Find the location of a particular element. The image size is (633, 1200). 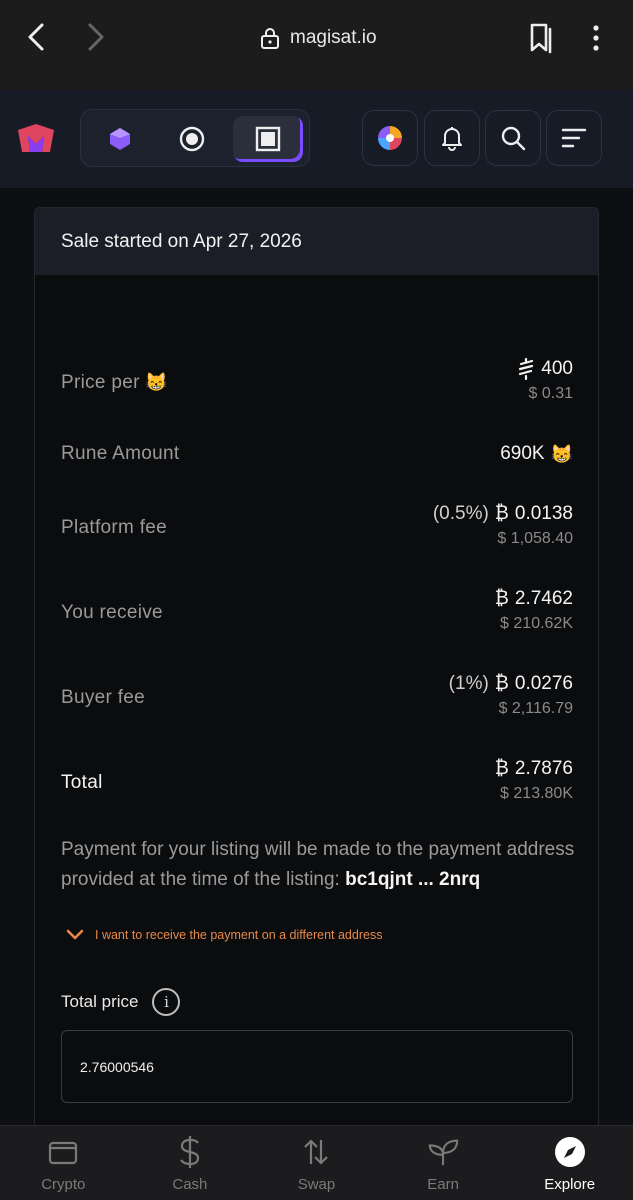

buyer-fee-usd: $ 2,116.79 is located at coordinates (535, 708).